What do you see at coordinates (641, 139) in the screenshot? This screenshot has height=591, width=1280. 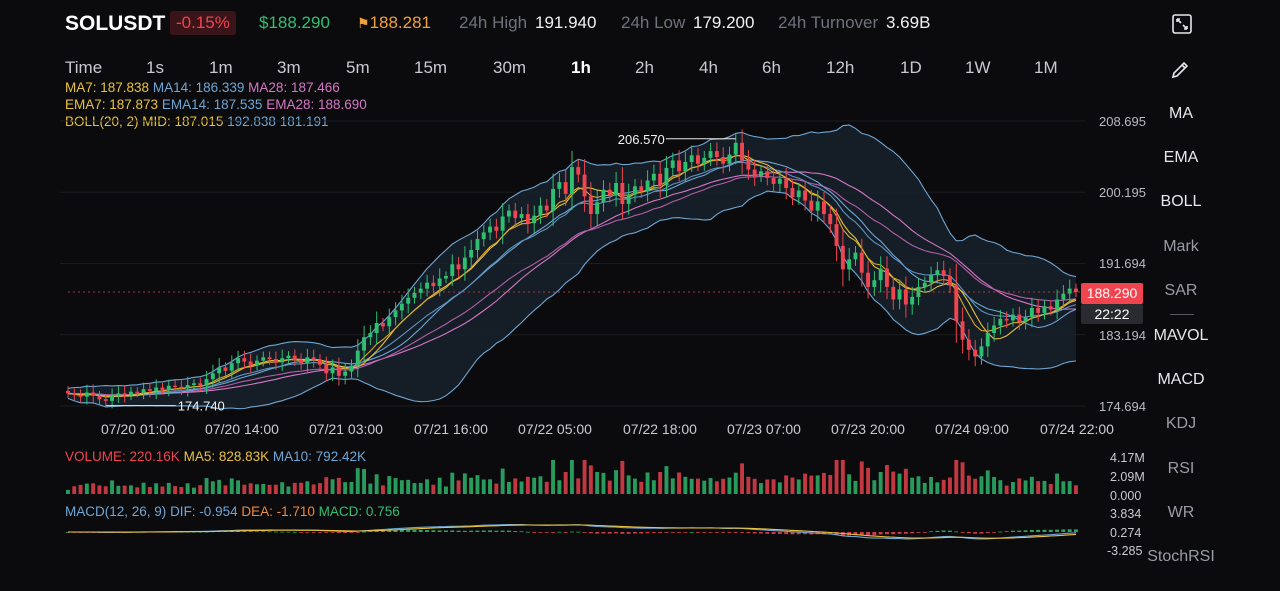 I see `high-annotation: 206.570` at bounding box center [641, 139].